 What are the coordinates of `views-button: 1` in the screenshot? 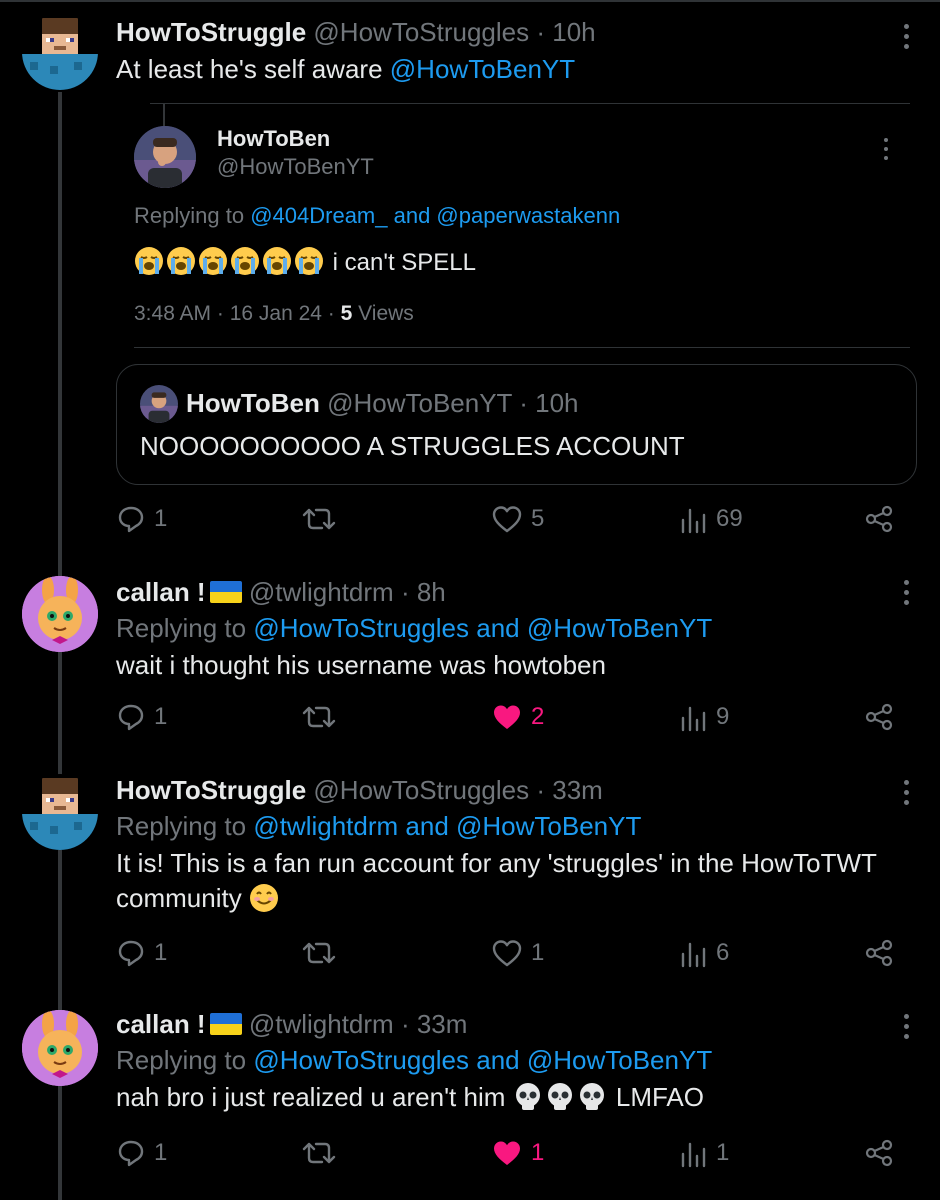 It's located at (703, 1153).